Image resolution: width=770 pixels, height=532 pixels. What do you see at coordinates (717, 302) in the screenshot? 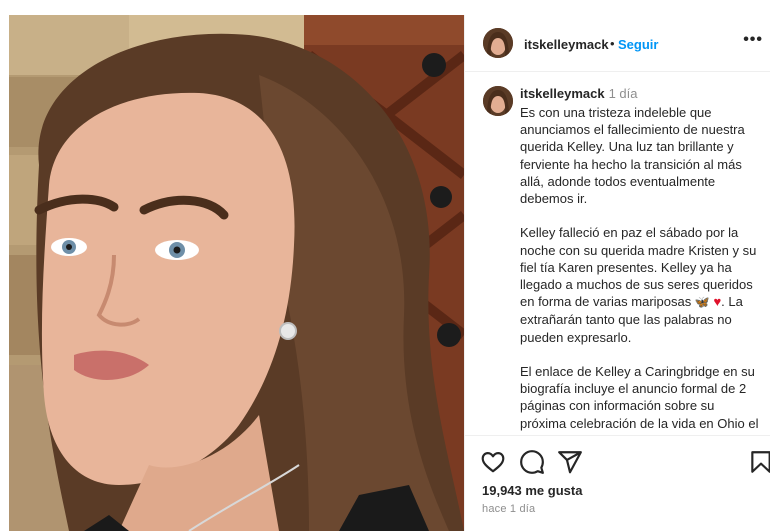
I see `red-heart-icon: ♥` at bounding box center [717, 302].